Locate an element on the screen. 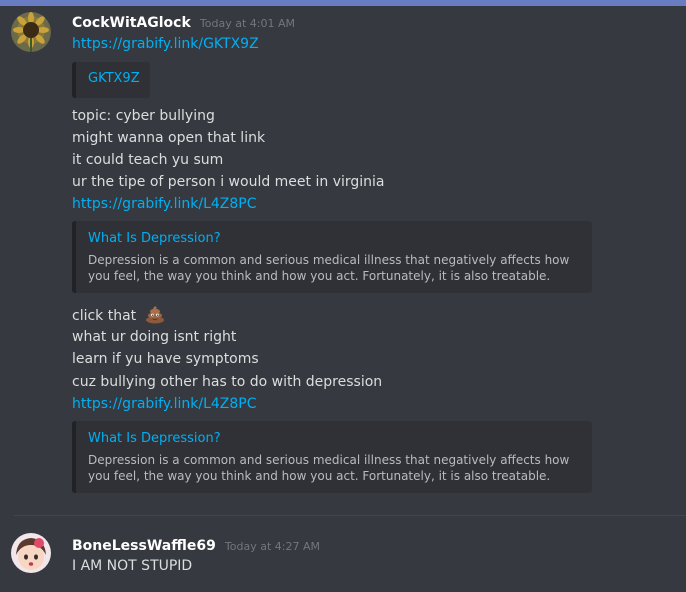 This screenshot has width=686, height=592. message-line: topic: cyber bullying is located at coordinates (143, 116).